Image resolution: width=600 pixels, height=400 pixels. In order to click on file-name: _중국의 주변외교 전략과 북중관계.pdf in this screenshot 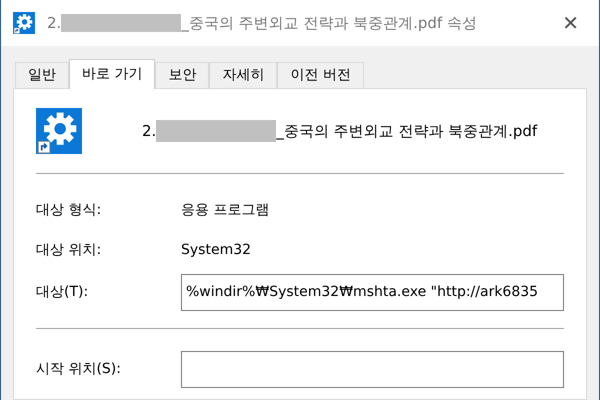, I will do `click(407, 131)`.